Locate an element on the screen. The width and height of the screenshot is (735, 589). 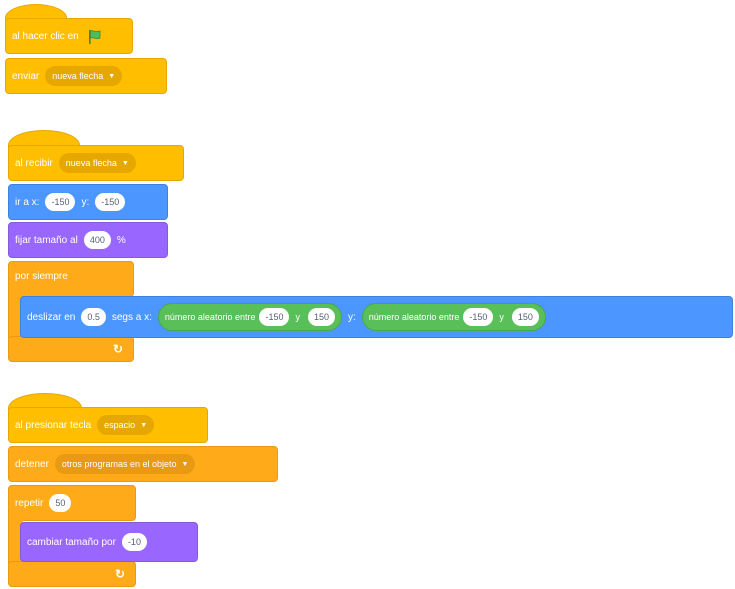
random-x-reporter: número aleatorio entre -150 y 150 is located at coordinates (250, 317).